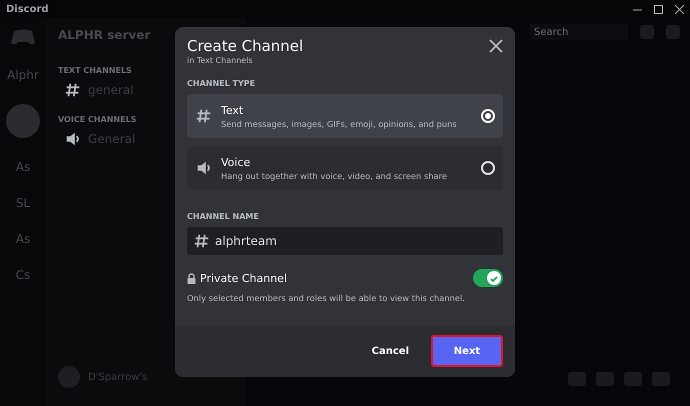  I want to click on server-name: ALPHR server, so click(105, 35).